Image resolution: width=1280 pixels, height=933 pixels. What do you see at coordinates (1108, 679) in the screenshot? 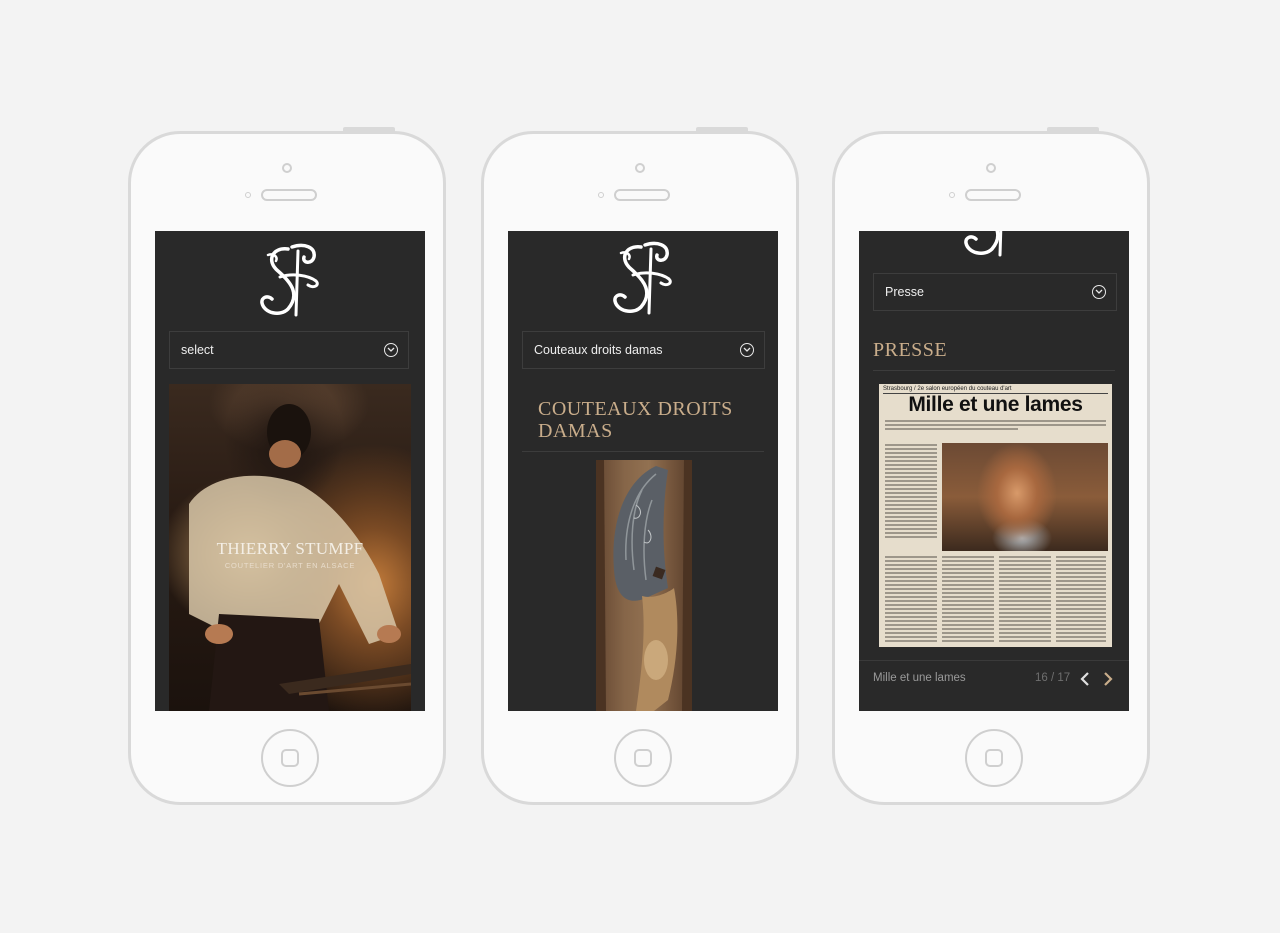
I see `chevron-right-icon` at bounding box center [1108, 679].